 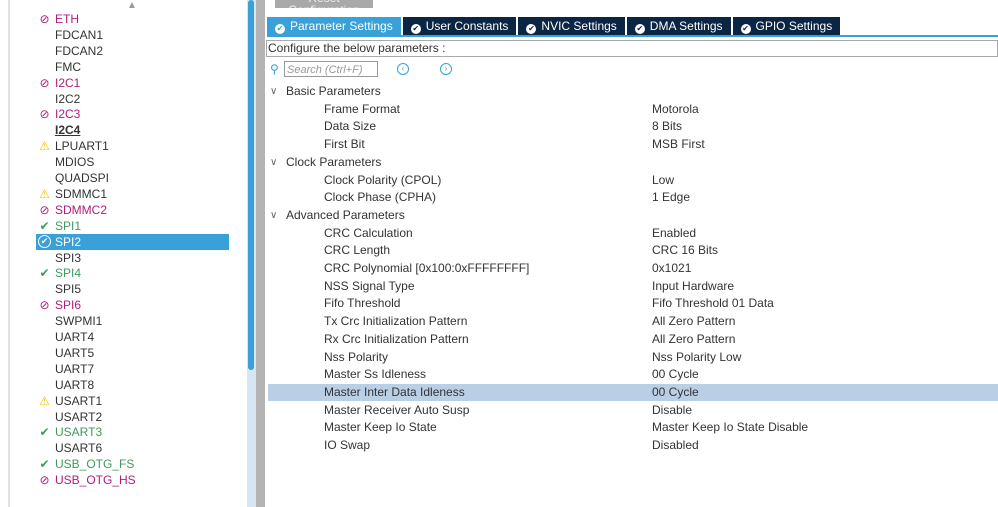 I want to click on parameter-row: Master Ss Idleness 00 Cycle, so click(x=633, y=374).